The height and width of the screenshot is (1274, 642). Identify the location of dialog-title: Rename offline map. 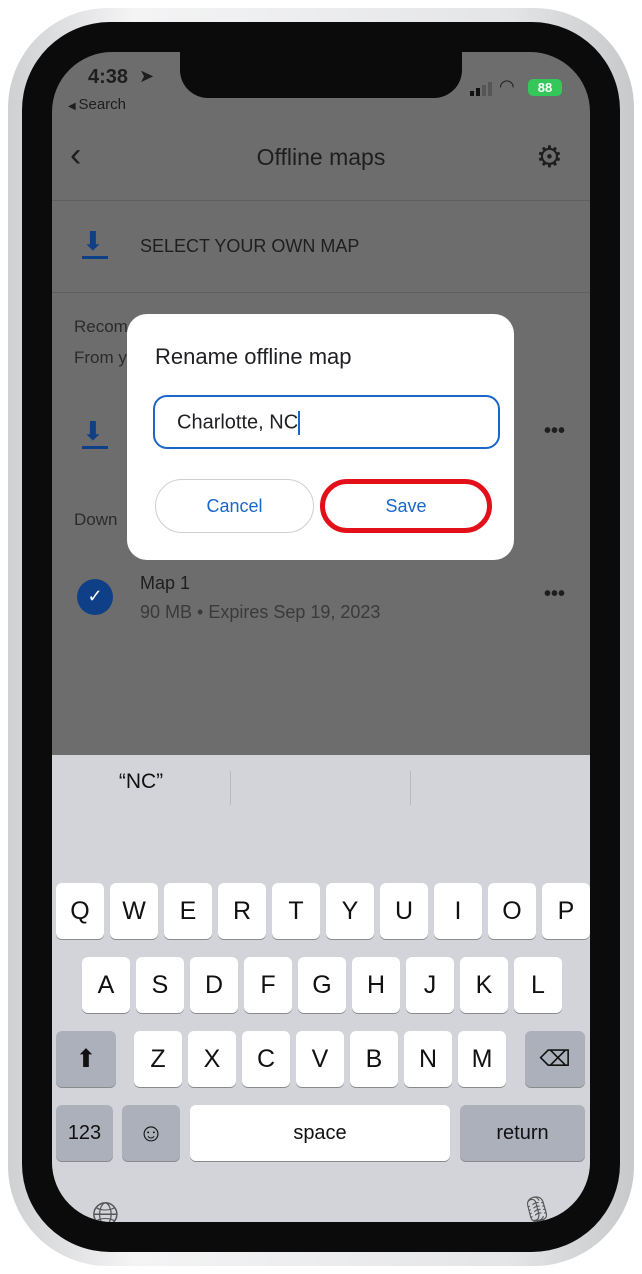
(253, 356).